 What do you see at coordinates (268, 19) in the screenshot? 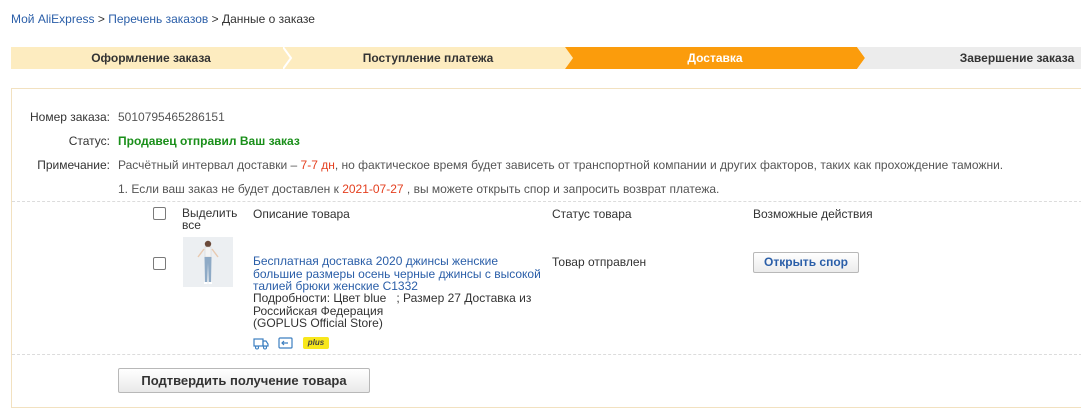
I see `breadcrumb-current: Данные о заказе` at bounding box center [268, 19].